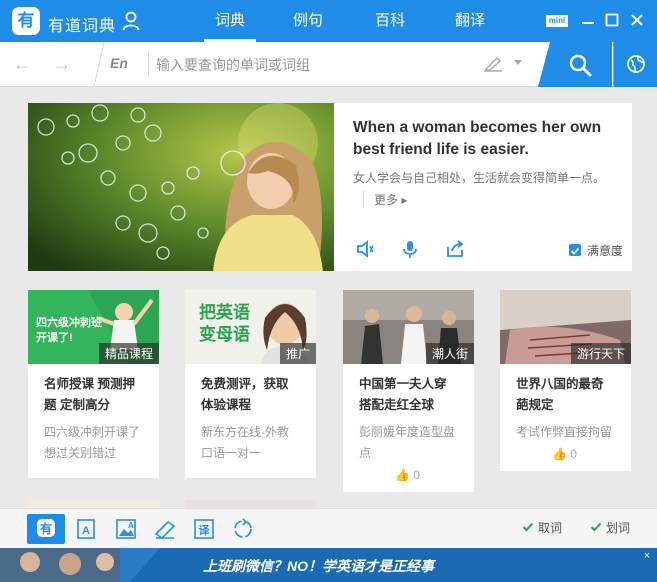  Describe the element at coordinates (470, 21) in the screenshot. I see `tab-translate: 翻译` at that location.